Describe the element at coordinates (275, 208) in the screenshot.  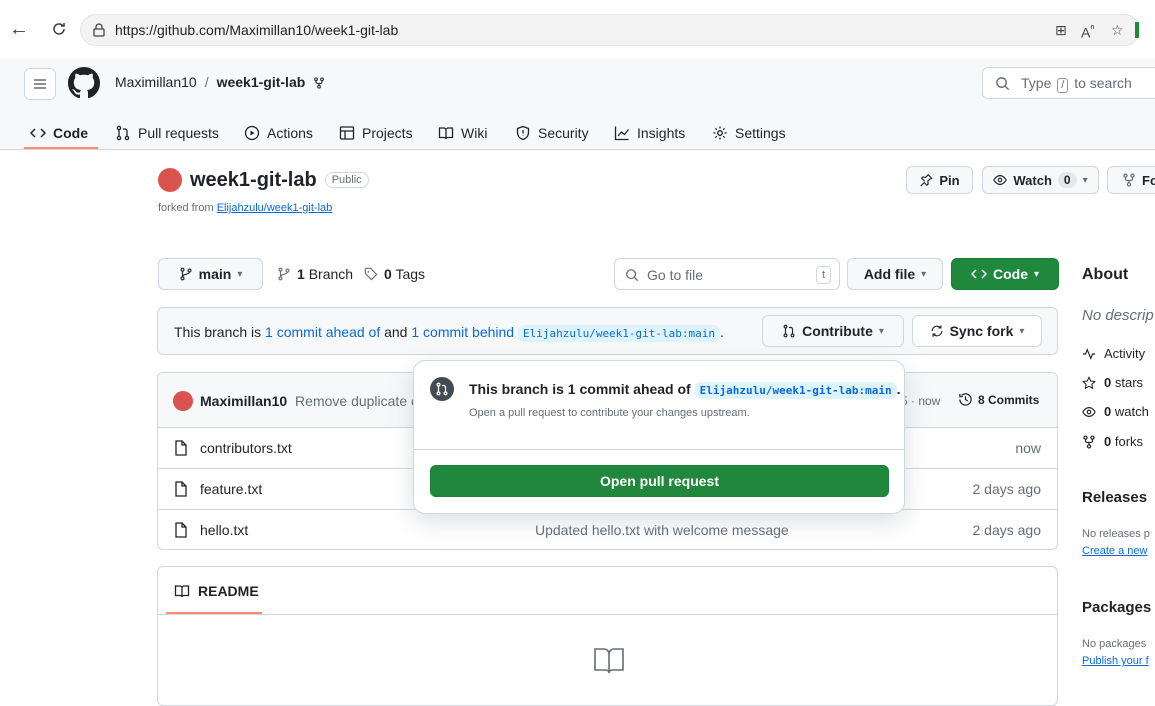
I see `forked-from-link: Elijahzulu/week1-git-lab` at that location.